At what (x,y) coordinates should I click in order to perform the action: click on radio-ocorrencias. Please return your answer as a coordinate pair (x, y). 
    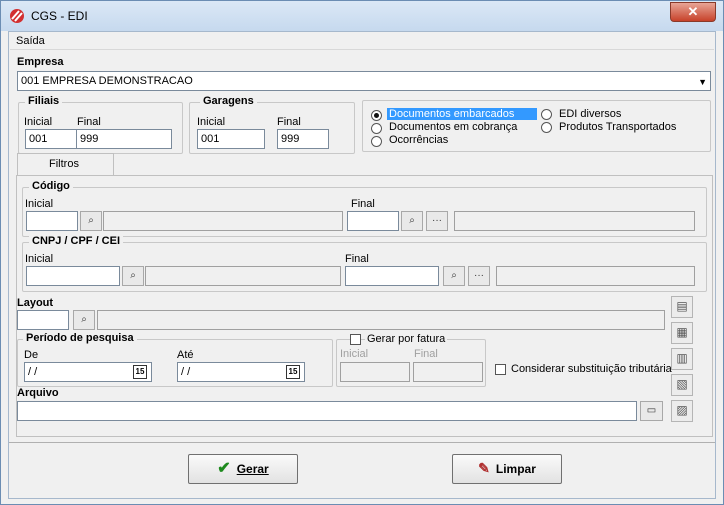
    Looking at the image, I should click on (376, 141).